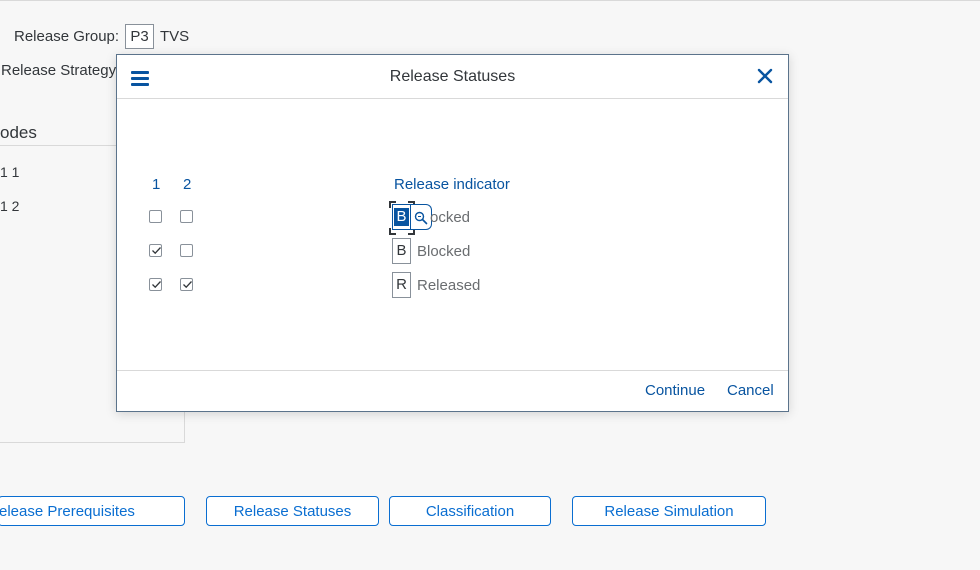 The height and width of the screenshot is (570, 980). Describe the element at coordinates (18, 132) in the screenshot. I see `codes-section-title: odes` at that location.